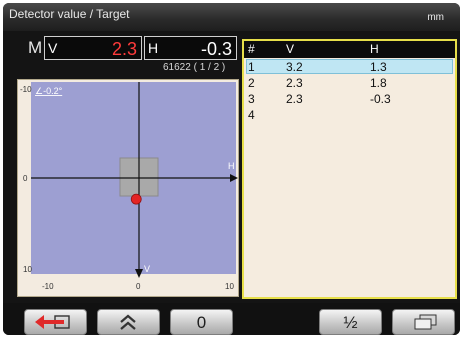 Image resolution: width=465 pixels, height=338 pixels. Describe the element at coordinates (52, 322) in the screenshot. I see `exit-arrow-icon` at that location.